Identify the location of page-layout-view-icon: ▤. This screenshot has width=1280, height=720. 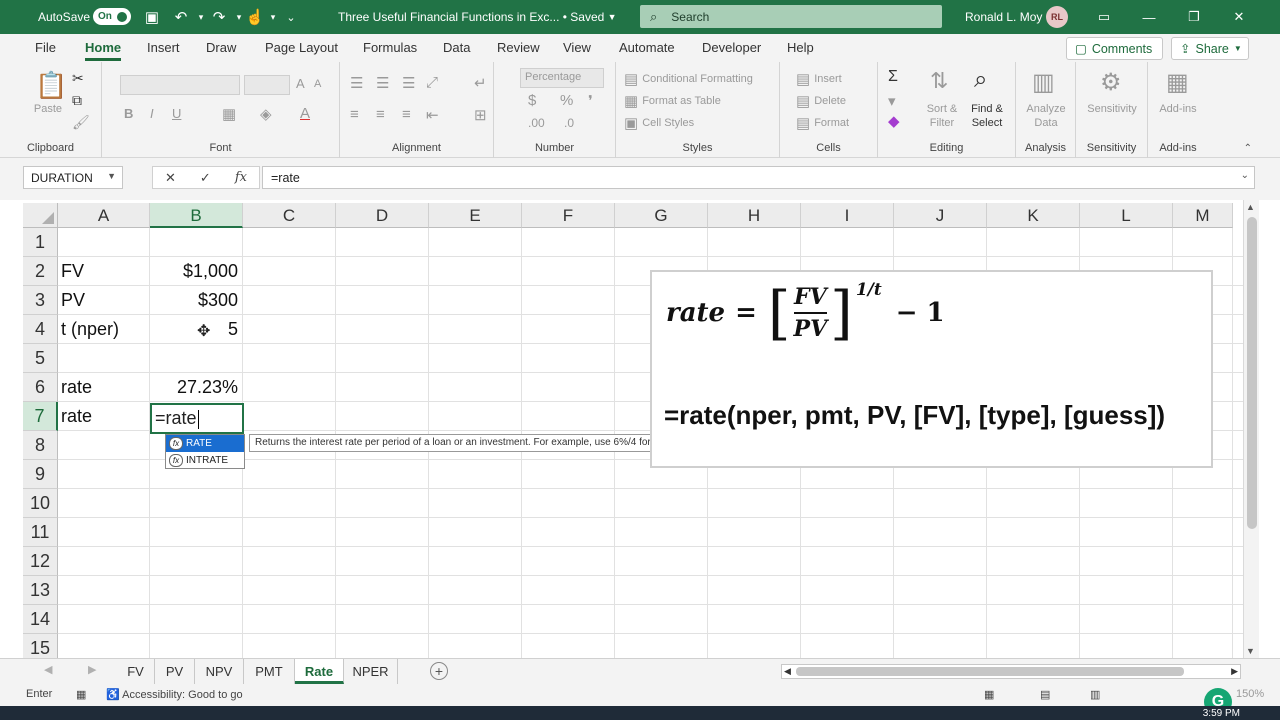
(1045, 694).